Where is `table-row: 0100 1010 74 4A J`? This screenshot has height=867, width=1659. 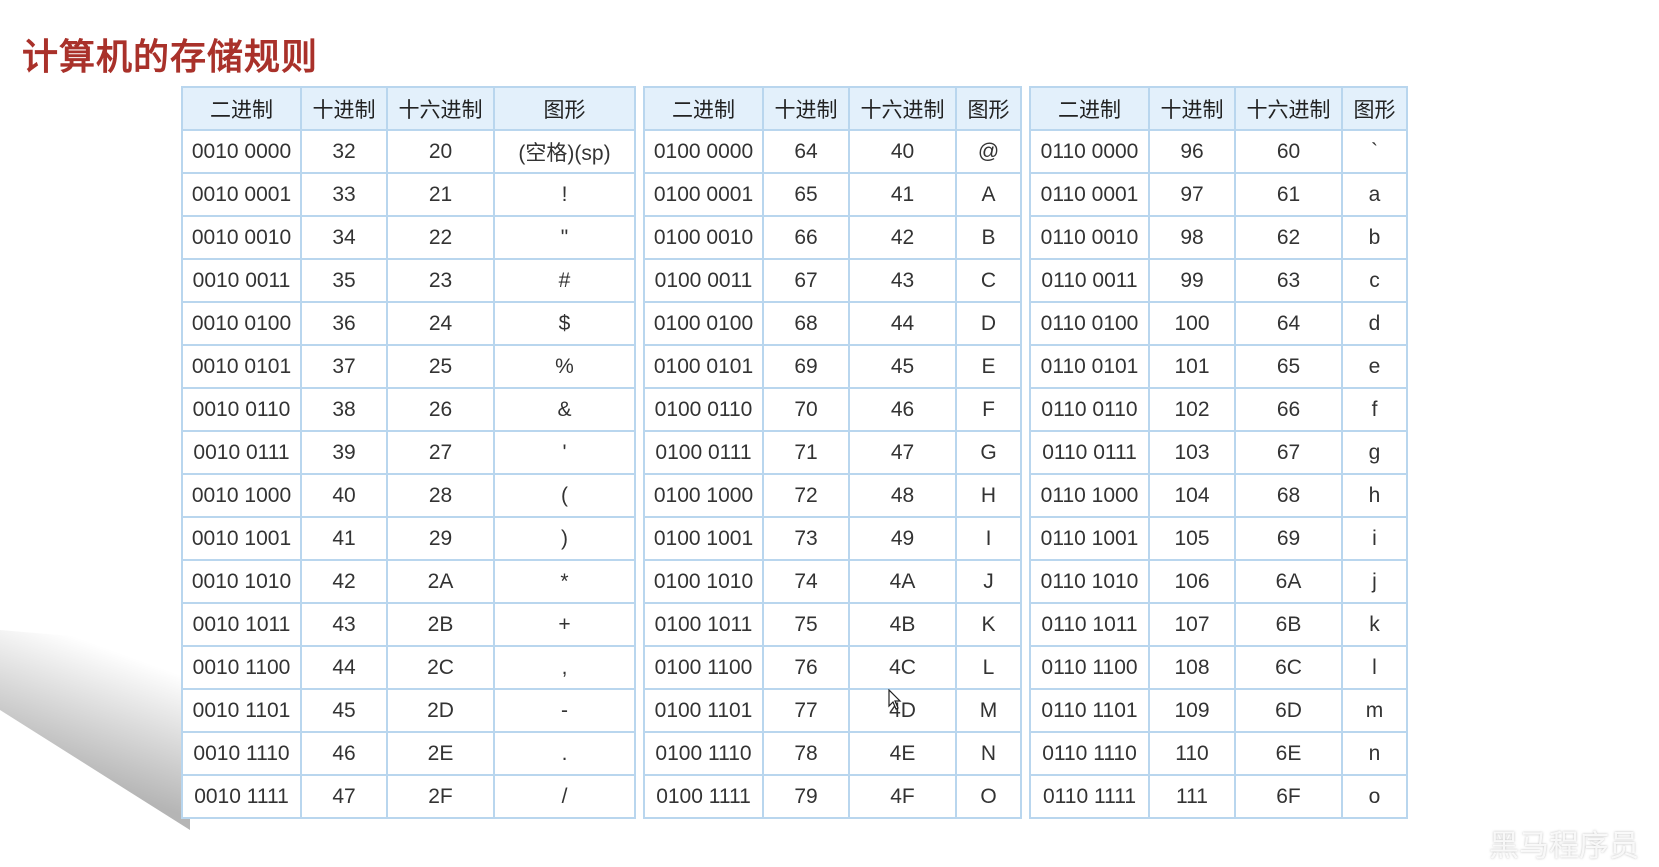
table-row: 0100 1010 74 4A J is located at coordinates (832, 581).